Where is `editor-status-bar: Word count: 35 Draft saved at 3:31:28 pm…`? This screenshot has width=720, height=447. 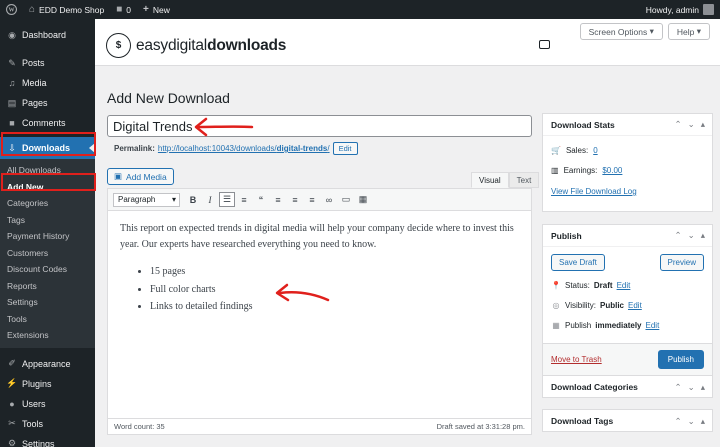
editor-status-bar: Word count: 35 Draft saved at 3:31:28 pm… is located at coordinates (319, 426).